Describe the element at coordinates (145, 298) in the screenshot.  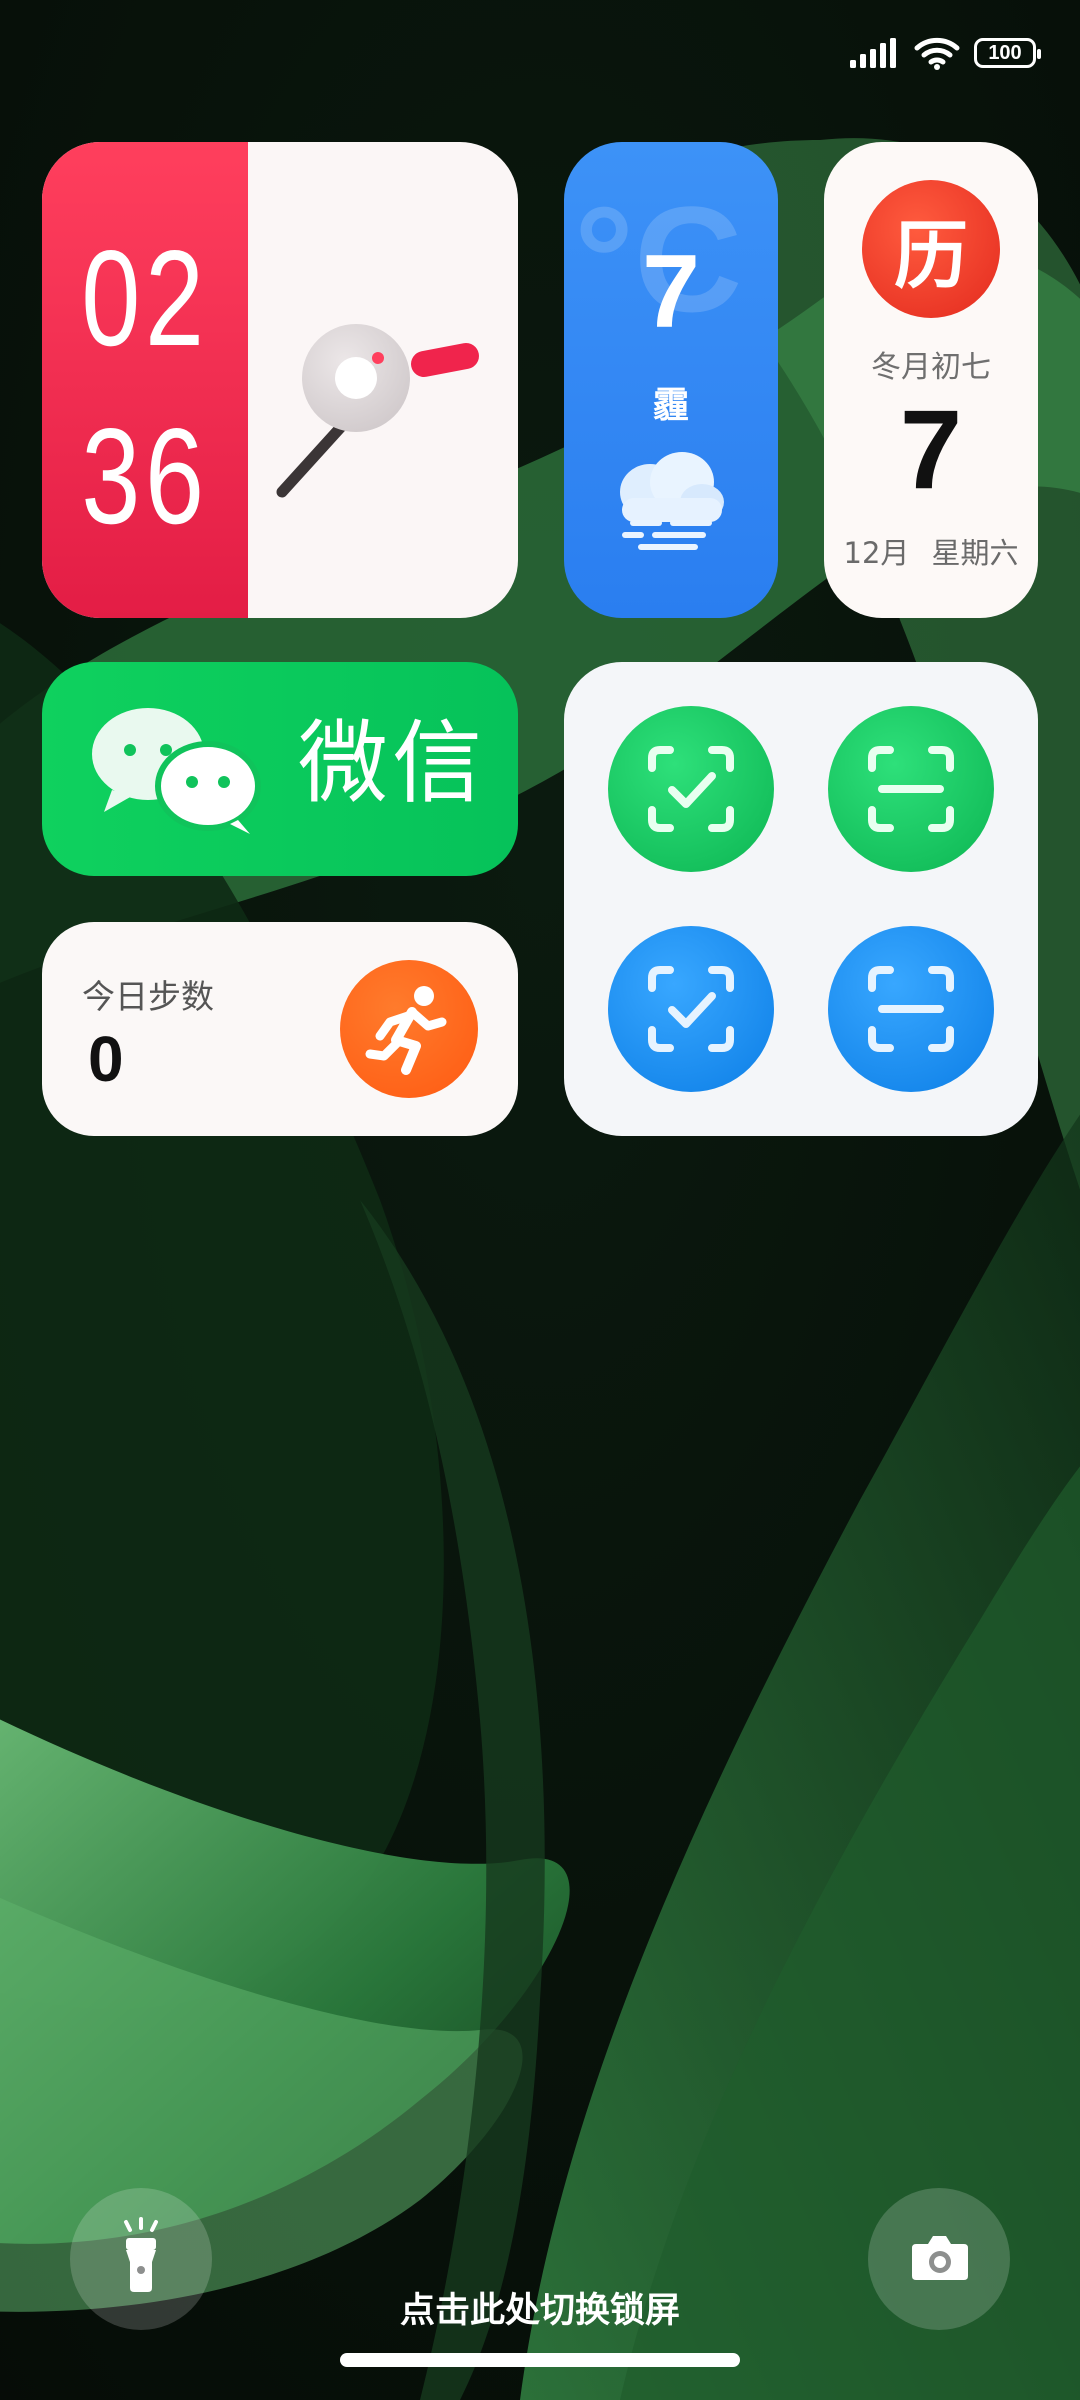
I see `clock-hour: 02` at that location.